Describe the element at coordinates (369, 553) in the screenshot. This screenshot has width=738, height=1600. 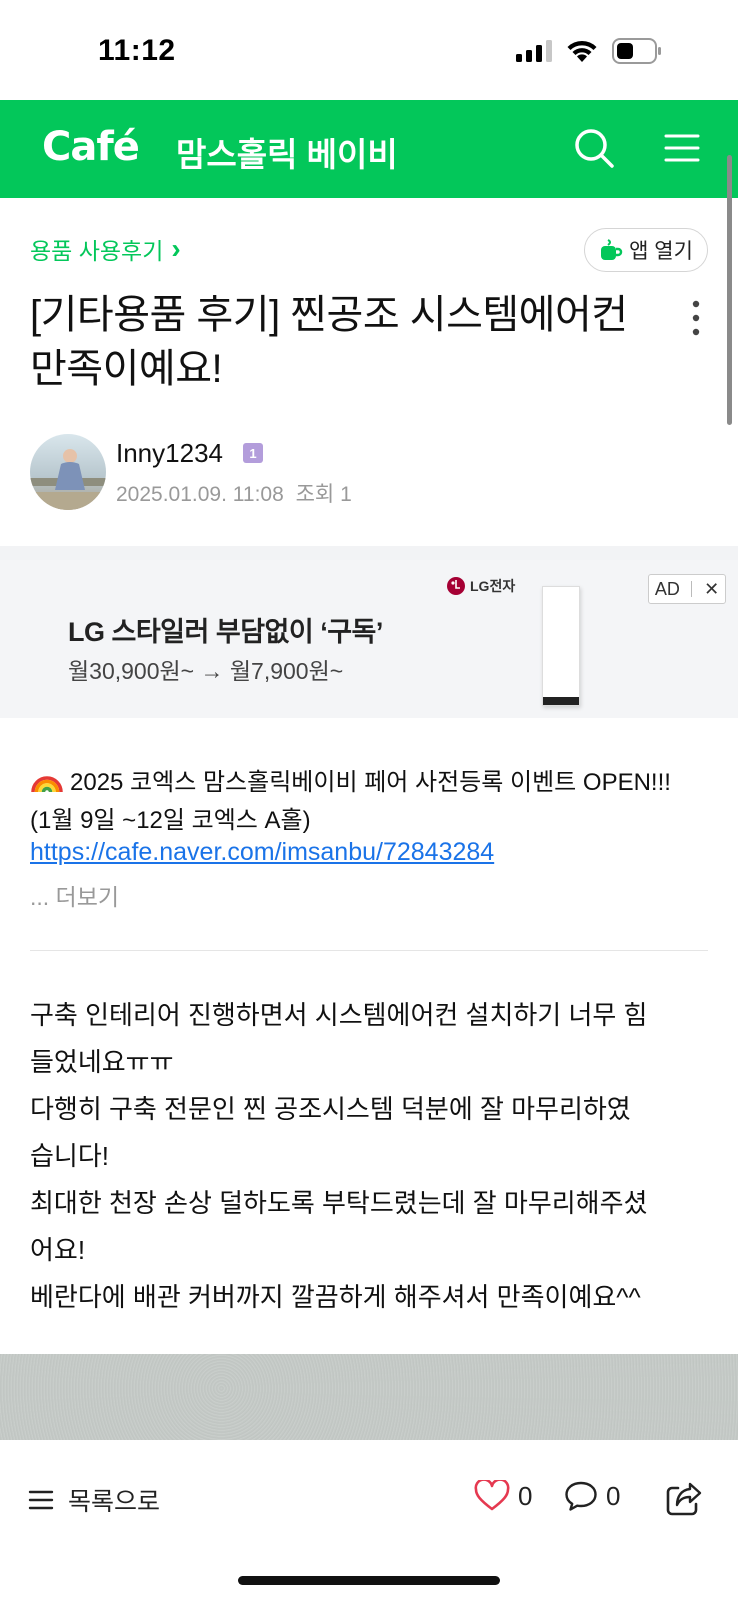
I see `section-divider` at that location.